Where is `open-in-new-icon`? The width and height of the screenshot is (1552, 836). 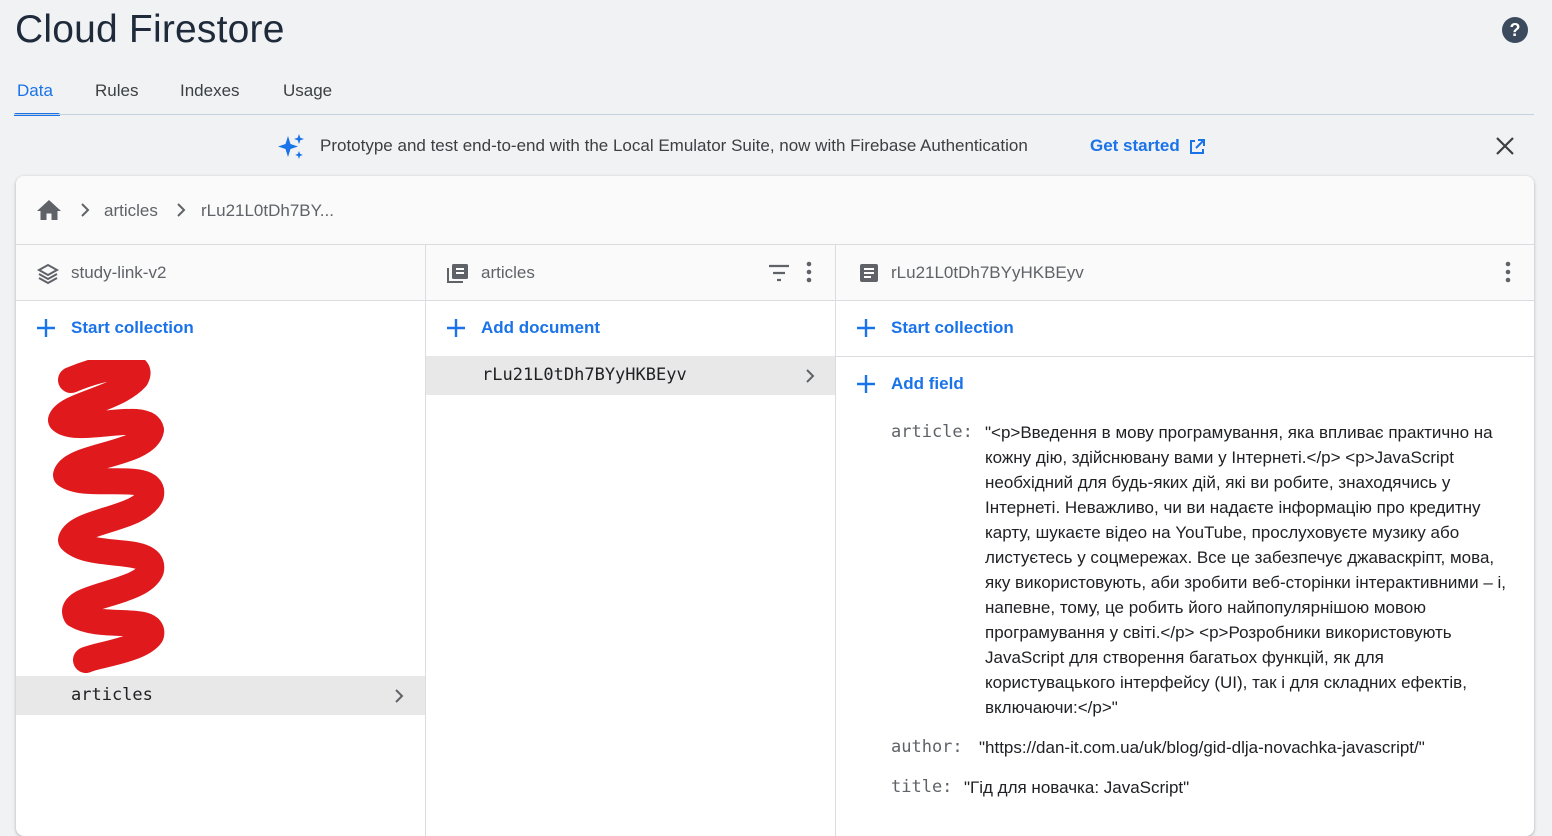 open-in-new-icon is located at coordinates (1197, 147).